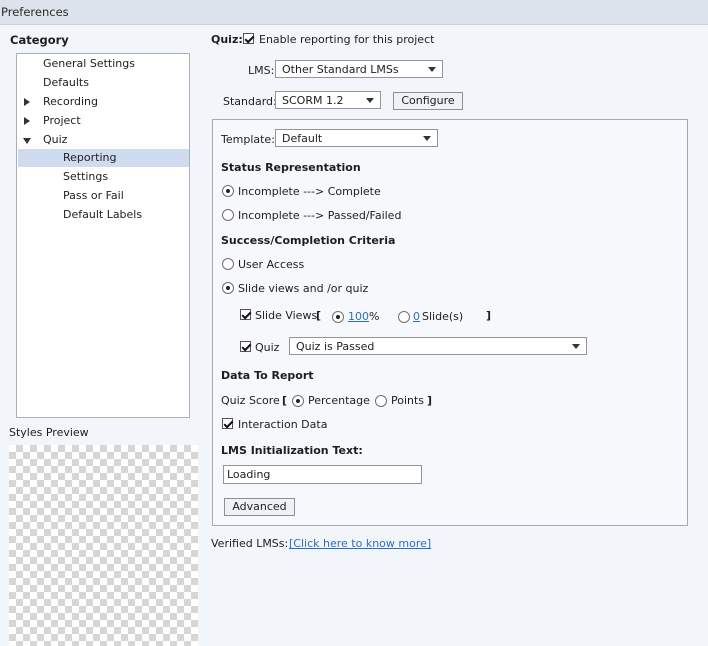  What do you see at coordinates (250, 400) in the screenshot?
I see `quiz-score-label: Quiz Score` at bounding box center [250, 400].